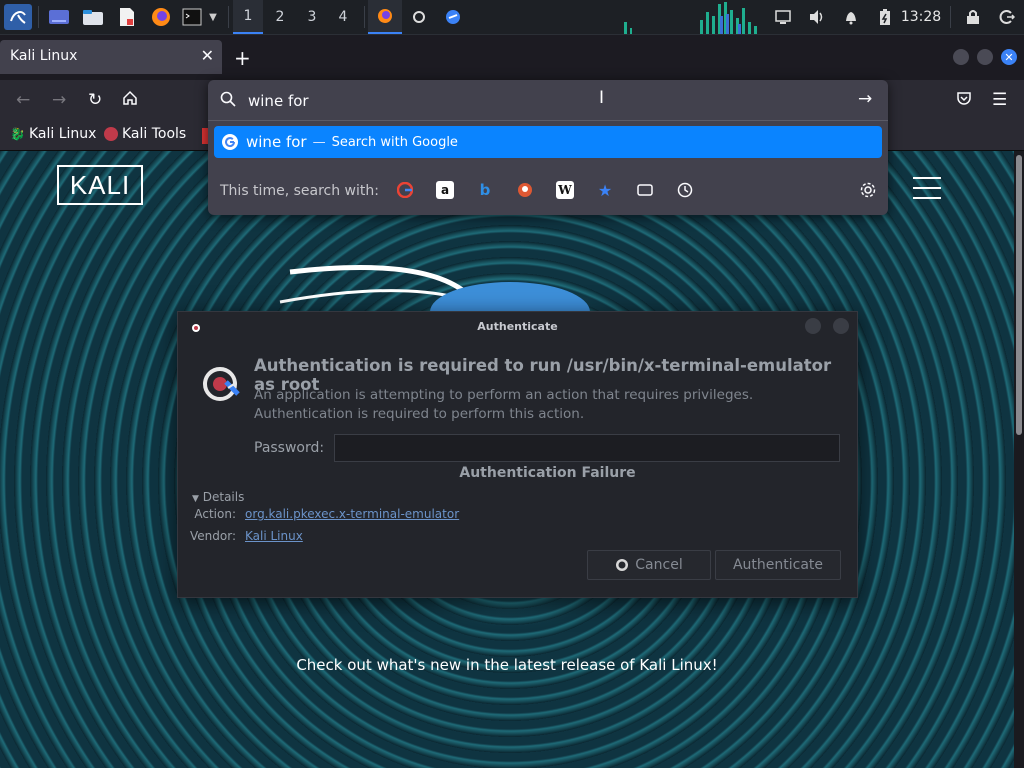  Describe the element at coordinates (111, 134) in the screenshot. I see `kali-tools-icon` at that location.